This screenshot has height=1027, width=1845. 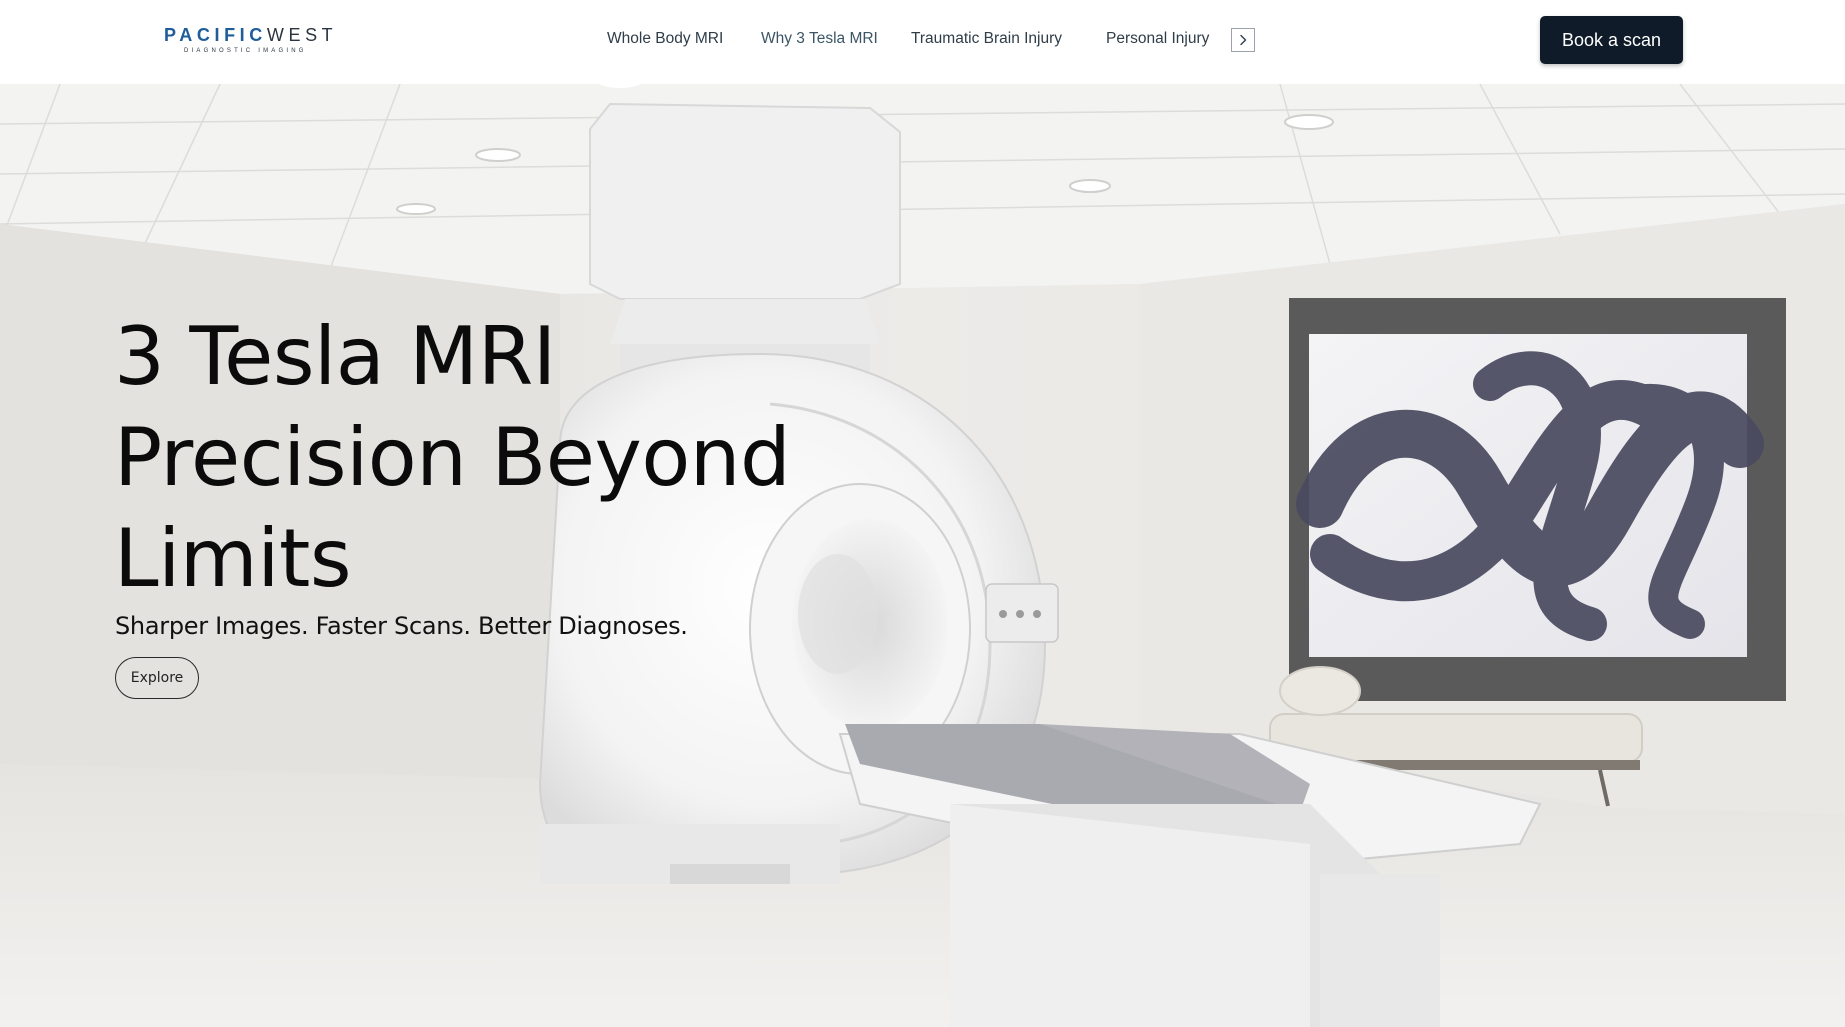 What do you see at coordinates (215, 35) in the screenshot?
I see `logo-name-part1: PACIFIC` at bounding box center [215, 35].